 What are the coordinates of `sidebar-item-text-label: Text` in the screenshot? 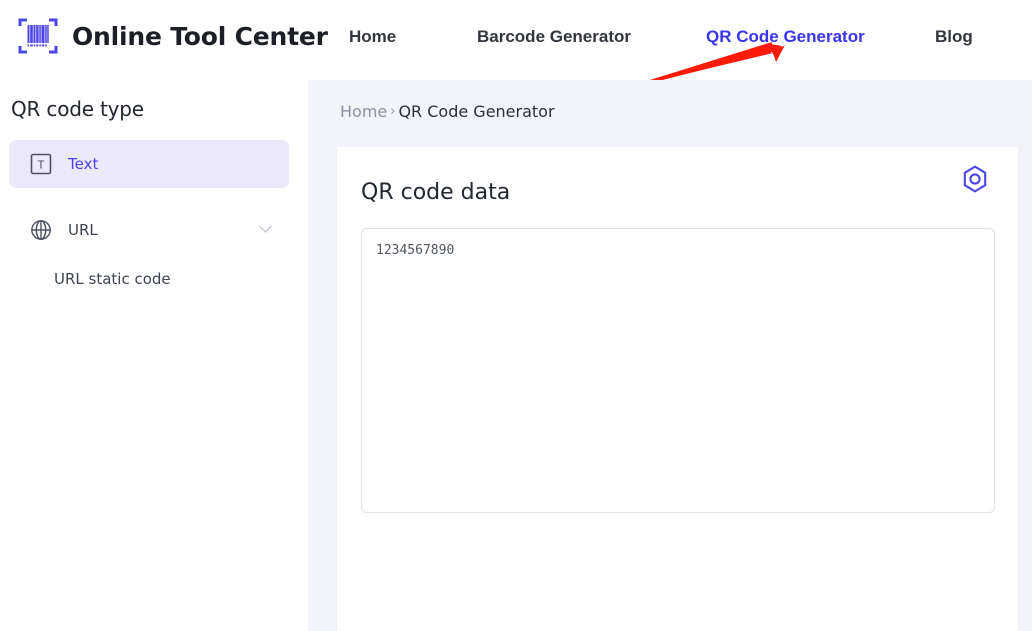 It's located at (83, 164).